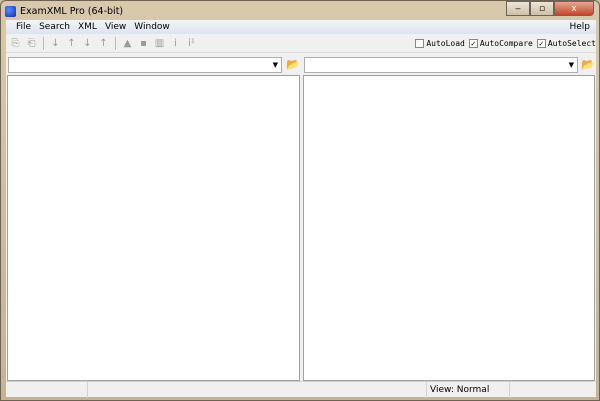 This screenshot has height=401, width=600. Describe the element at coordinates (115, 27) in the screenshot. I see `menu-view: View` at that location.